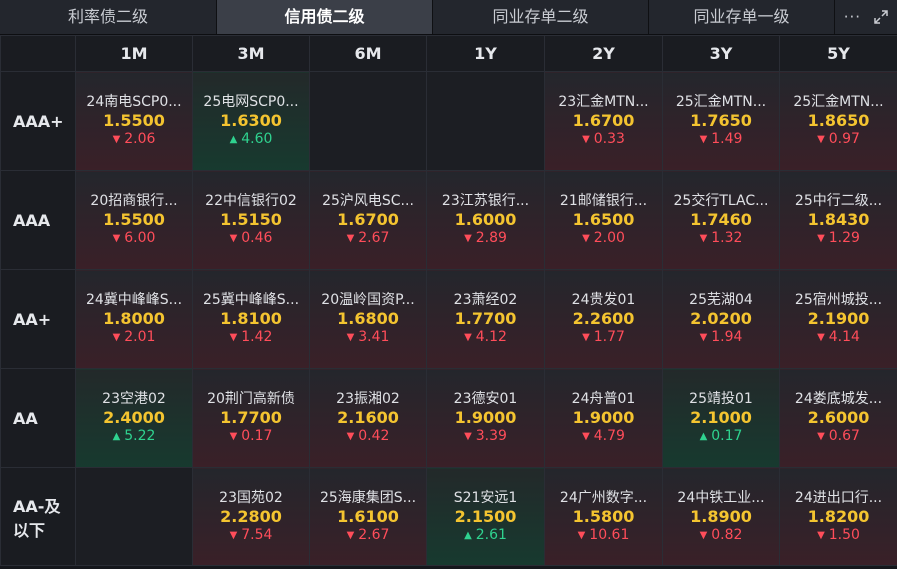 This screenshot has width=897, height=569. I want to click on bond-change: ▼ 2.00, so click(603, 239).